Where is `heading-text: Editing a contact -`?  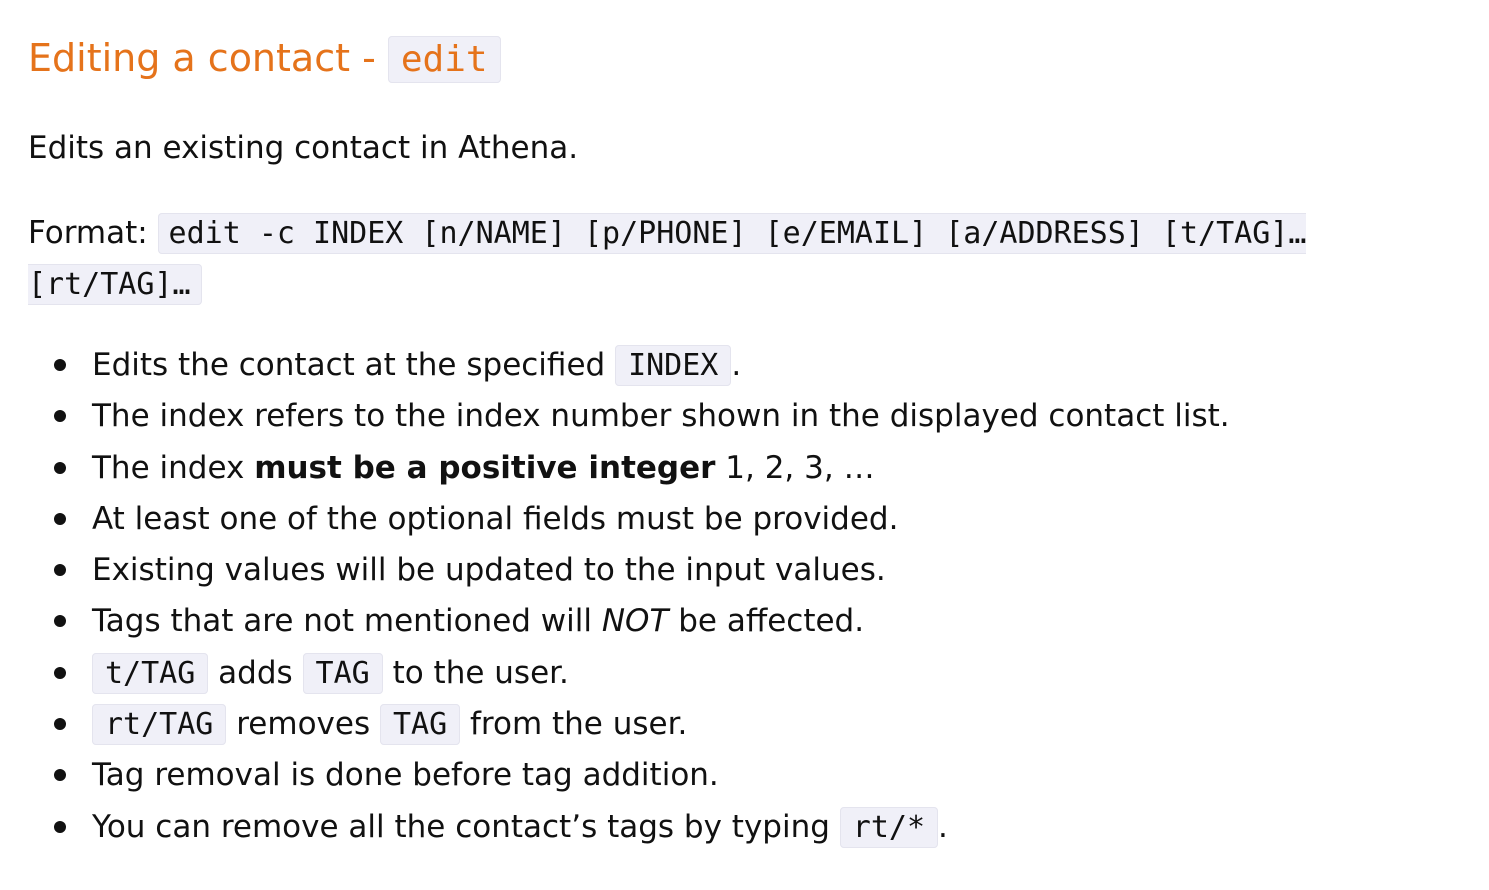 heading-text: Editing a contact - is located at coordinates (208, 58).